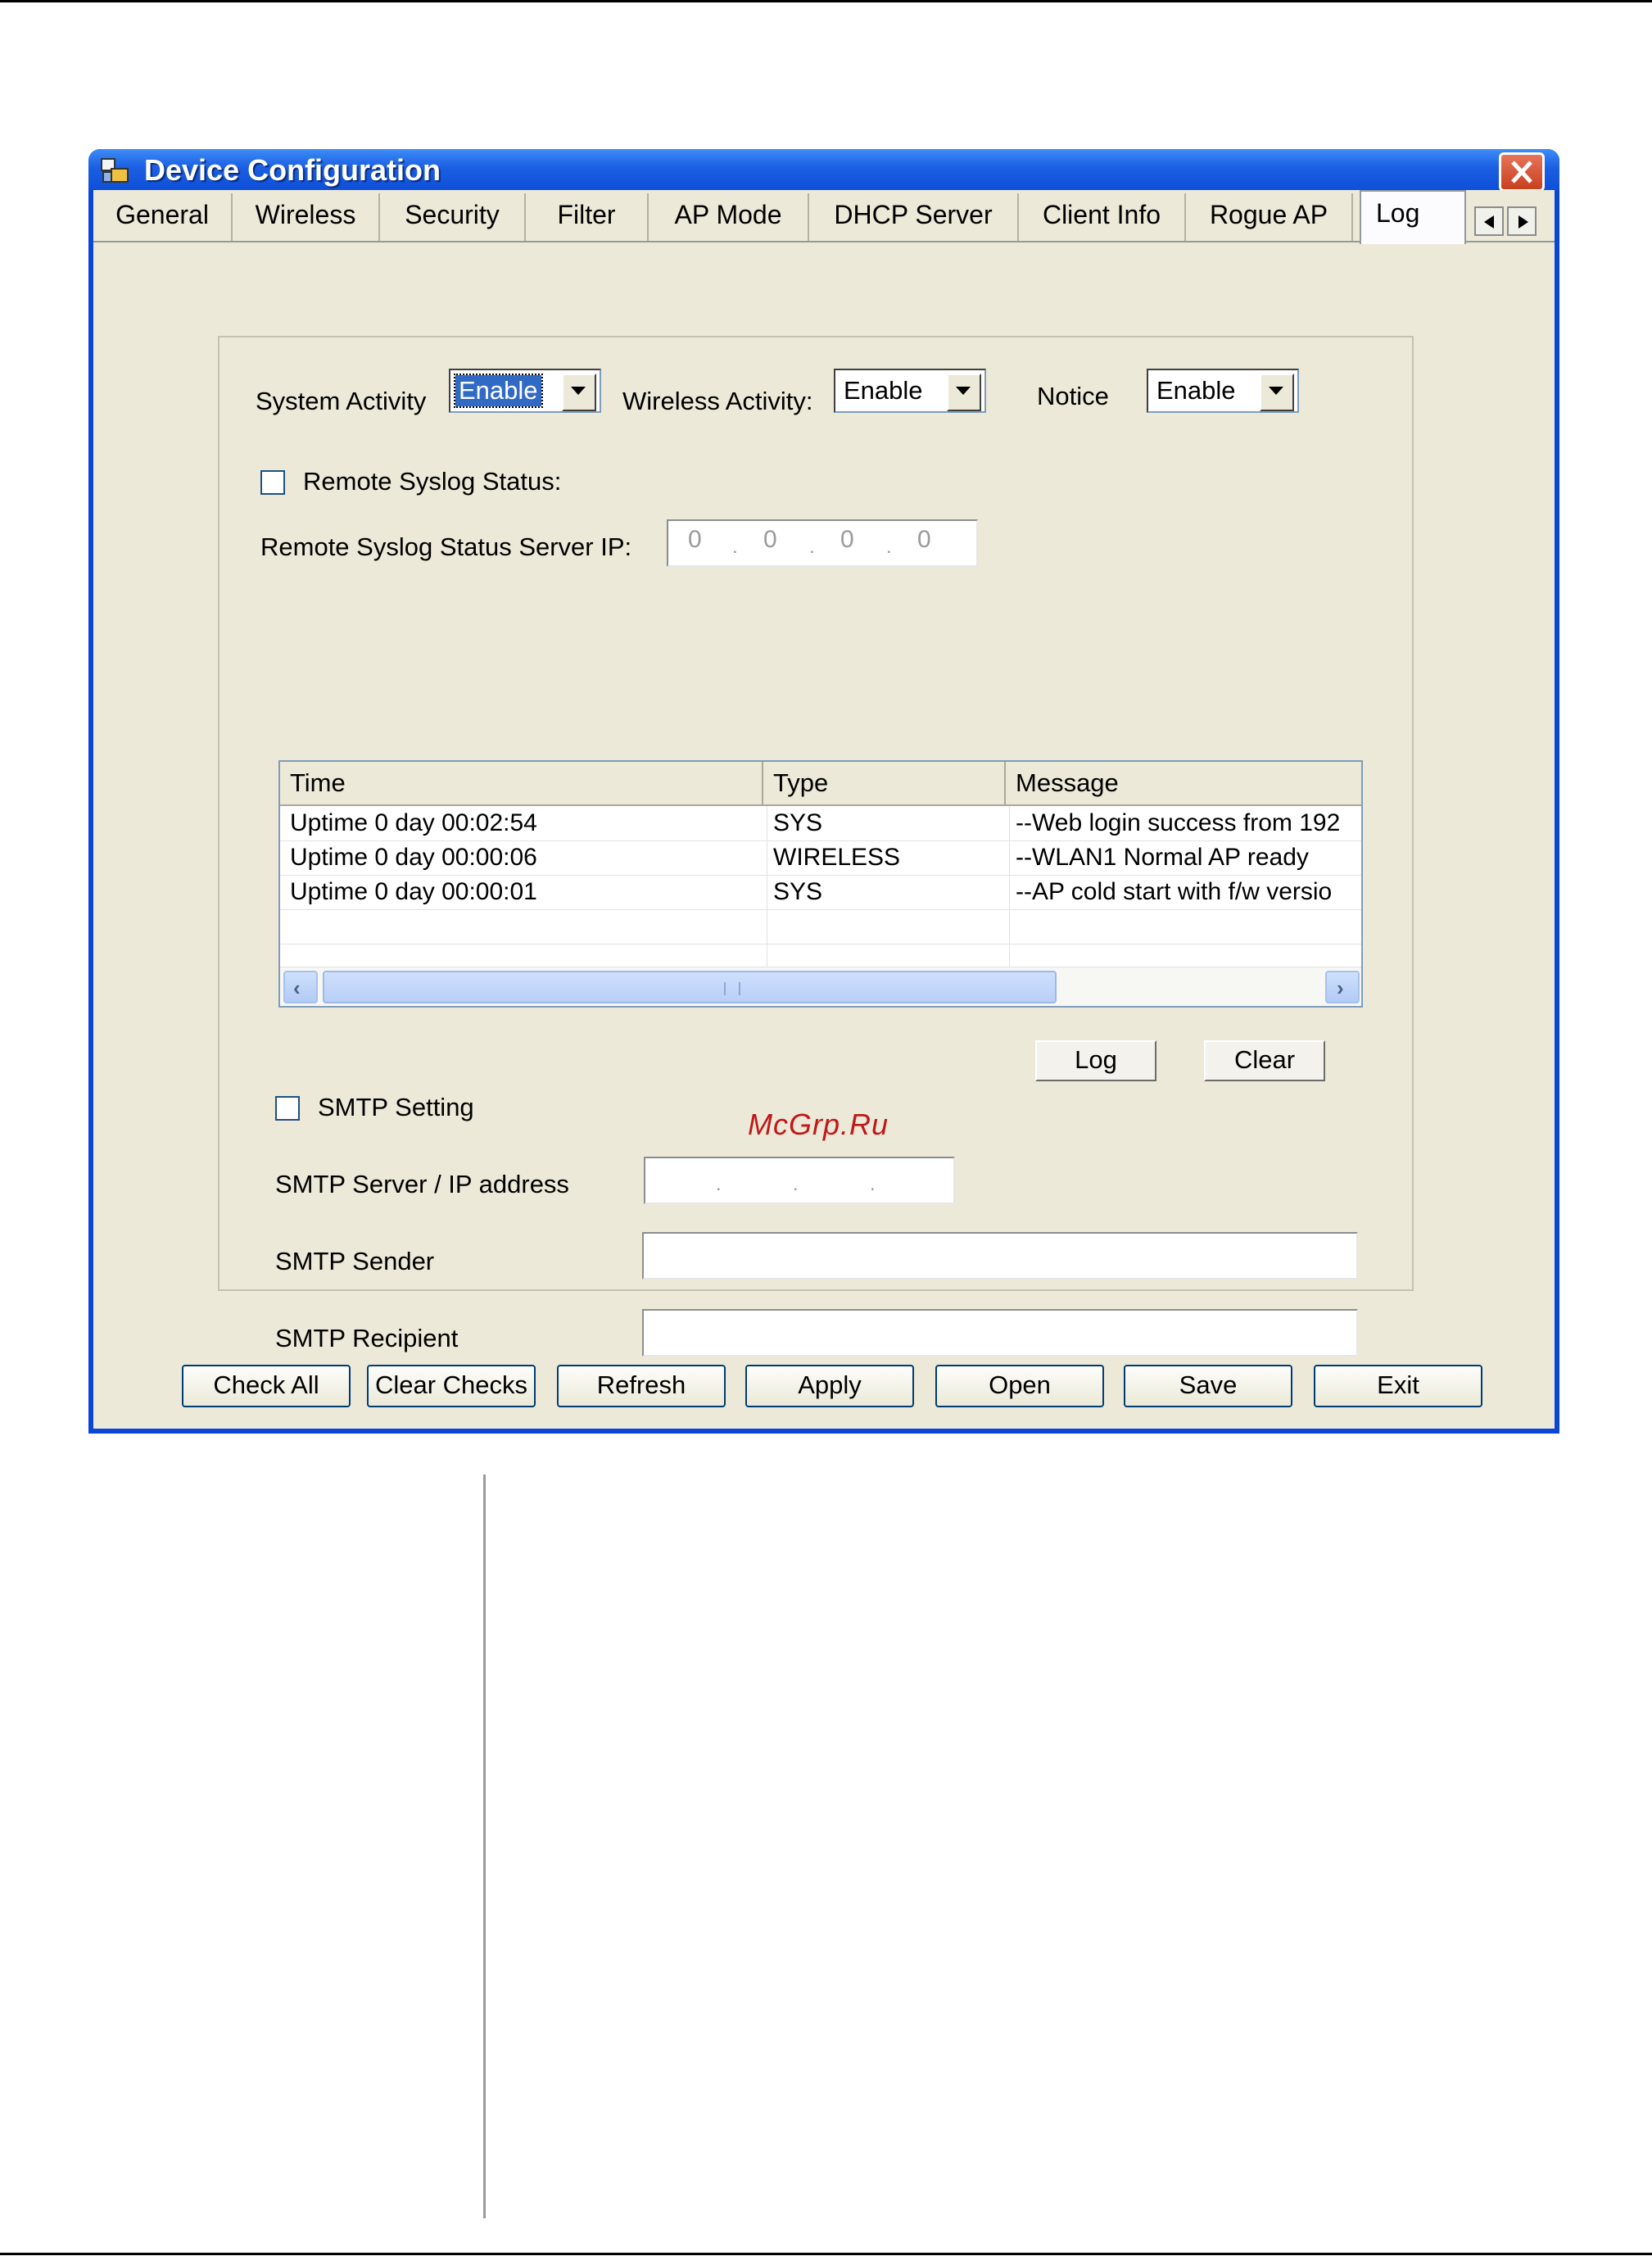 This screenshot has height=2256, width=1652. Describe the element at coordinates (883, 390) in the screenshot. I see `wireless-activity-value: Enable` at that location.